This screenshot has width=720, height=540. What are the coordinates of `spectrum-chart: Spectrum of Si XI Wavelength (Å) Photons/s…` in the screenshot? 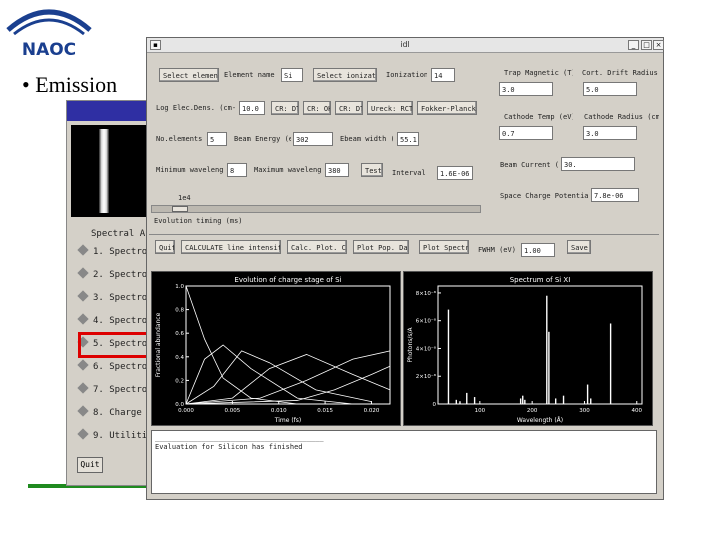 It's located at (525, 350).